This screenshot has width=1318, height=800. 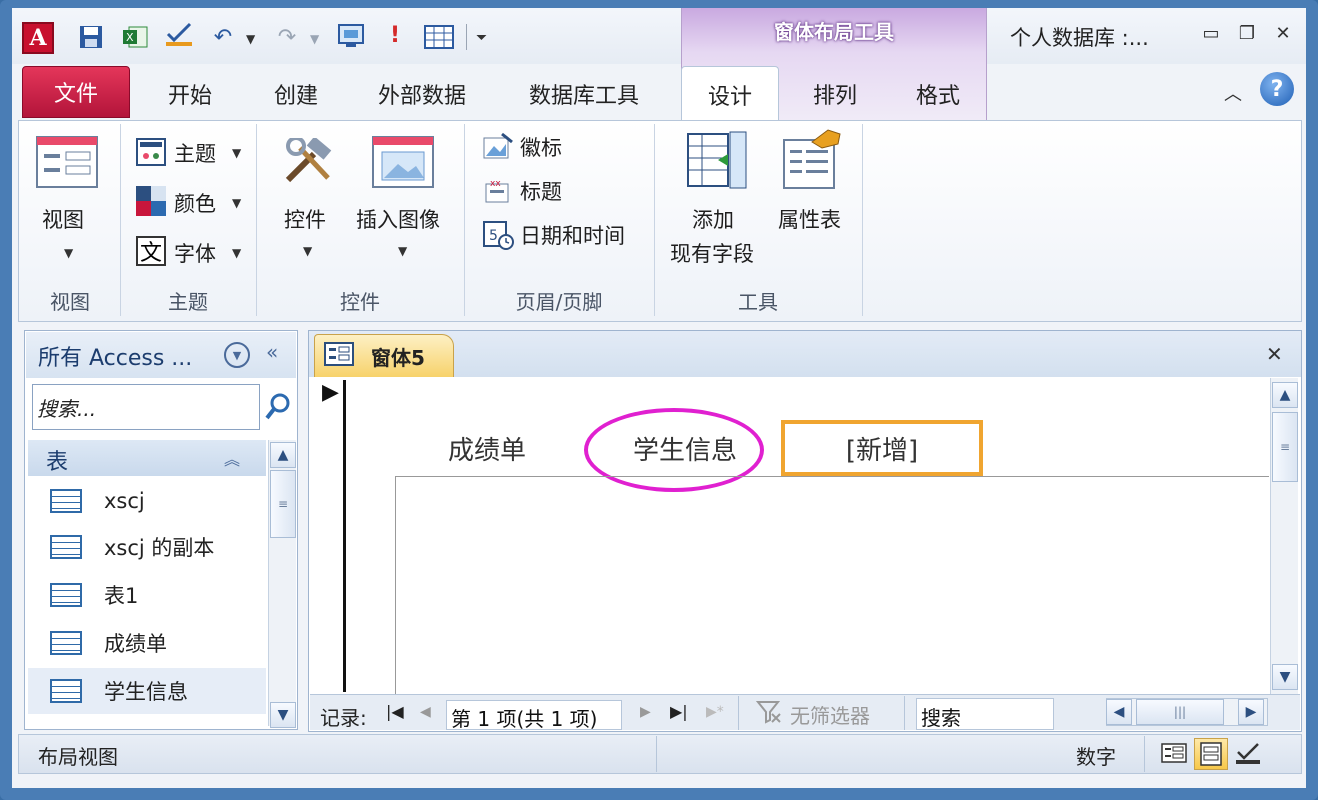 I want to click on collapse-ribbon-icon: ︿, so click(x=1233, y=93).